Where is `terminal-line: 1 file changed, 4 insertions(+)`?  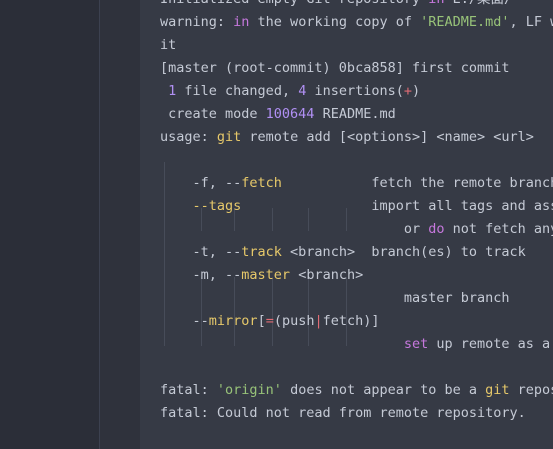 terminal-line: 1 file changed, 4 insertions(+) is located at coordinates (356, 91).